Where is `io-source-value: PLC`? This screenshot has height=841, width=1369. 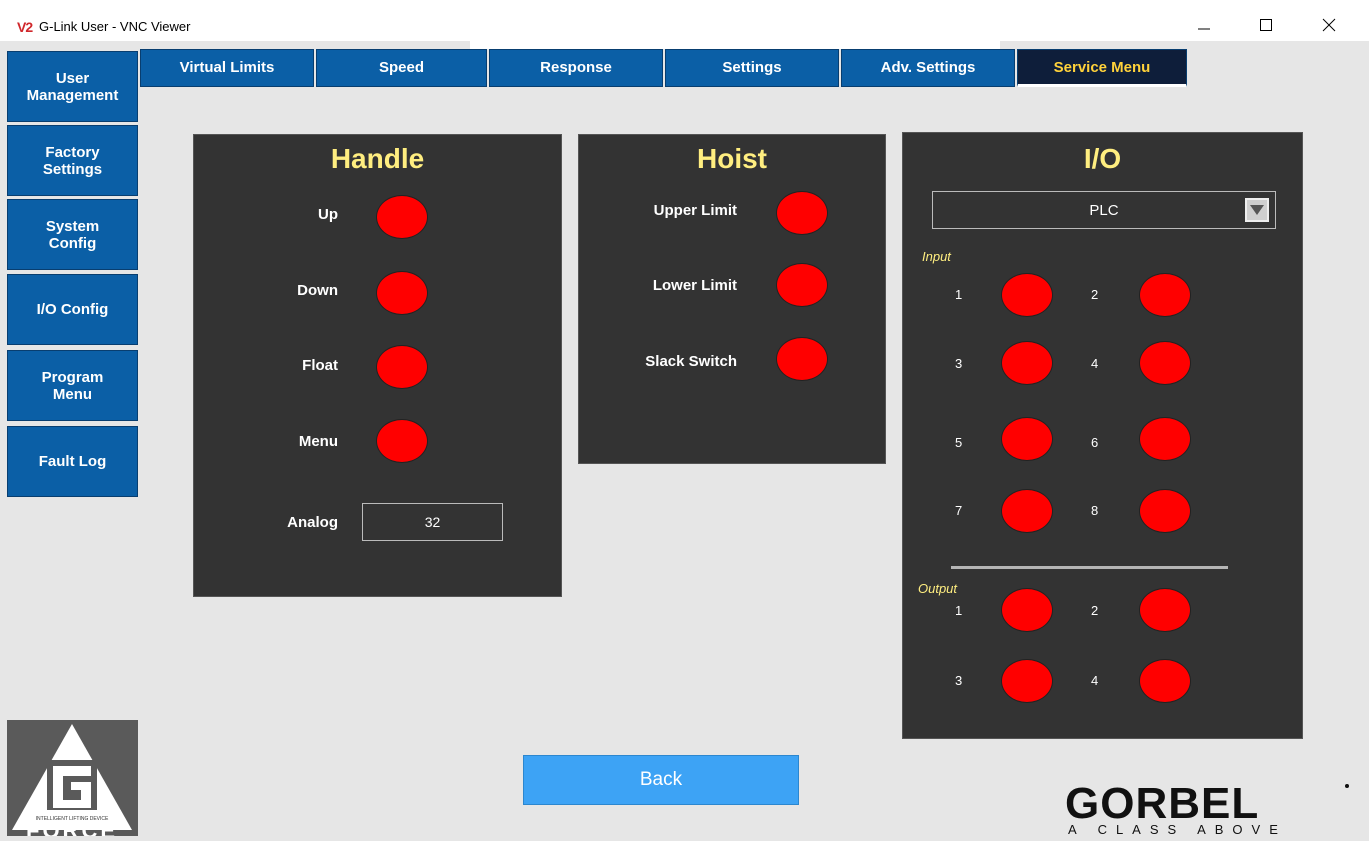
io-source-value: PLC is located at coordinates (1104, 210).